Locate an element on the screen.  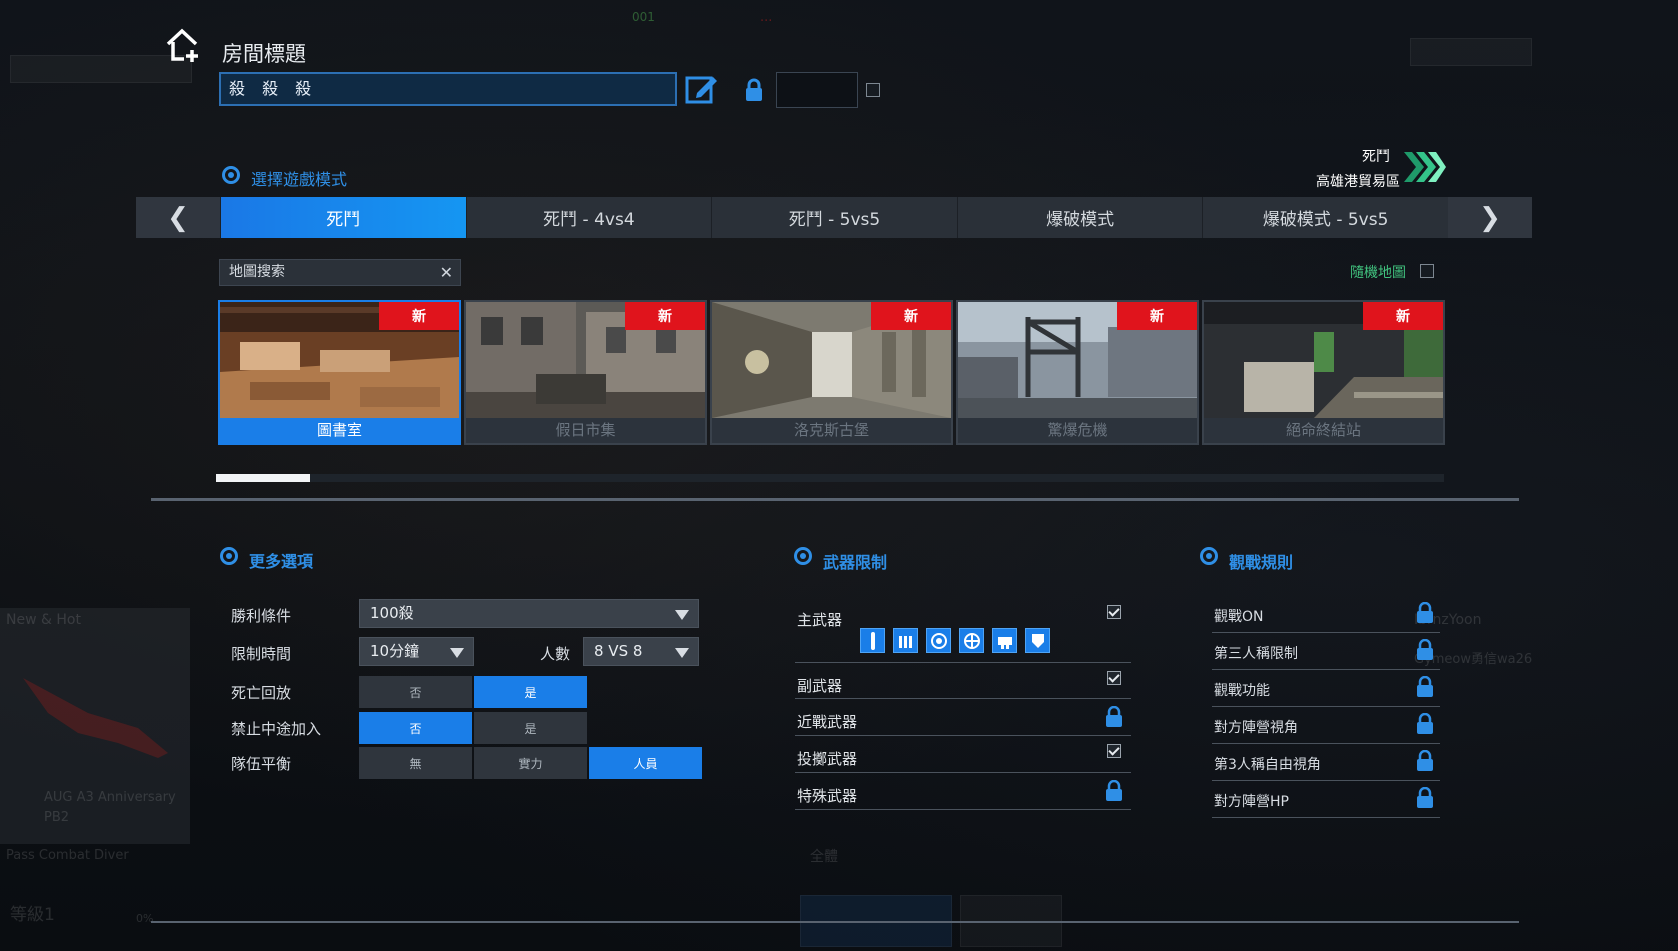
spectator-row: 第3人稱自由視角 is located at coordinates (1326, 762).